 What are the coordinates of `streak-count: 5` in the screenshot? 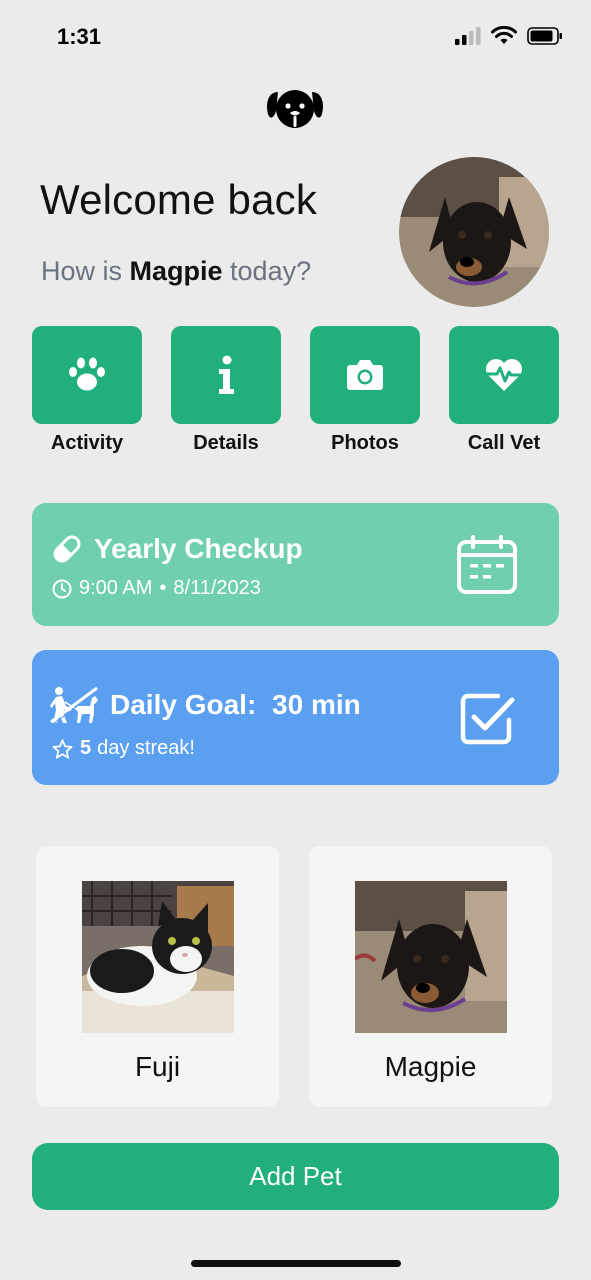 It's located at (86, 748).